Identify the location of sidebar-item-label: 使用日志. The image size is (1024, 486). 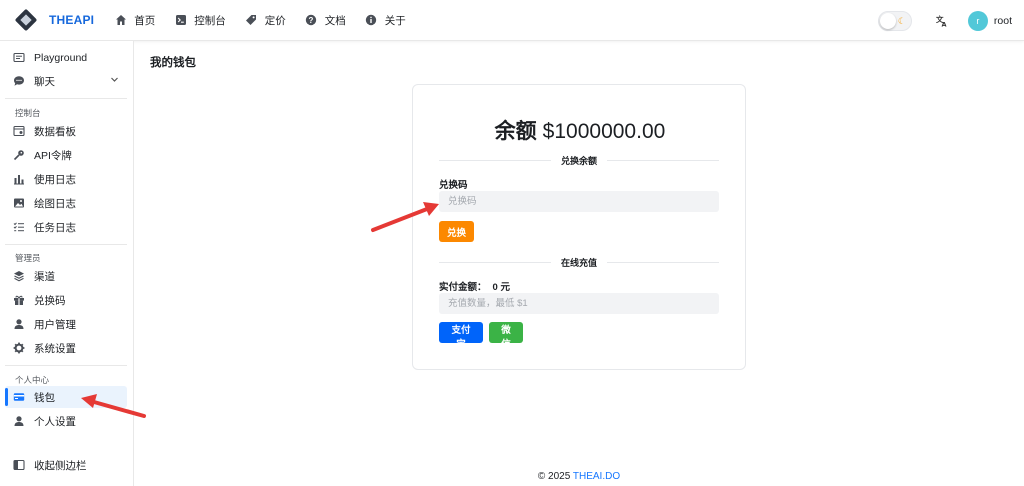
(55, 179).